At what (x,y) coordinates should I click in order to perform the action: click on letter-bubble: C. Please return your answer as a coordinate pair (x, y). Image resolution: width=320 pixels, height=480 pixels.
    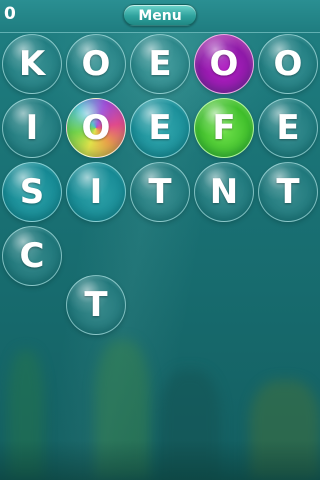
    Looking at the image, I should click on (32, 256).